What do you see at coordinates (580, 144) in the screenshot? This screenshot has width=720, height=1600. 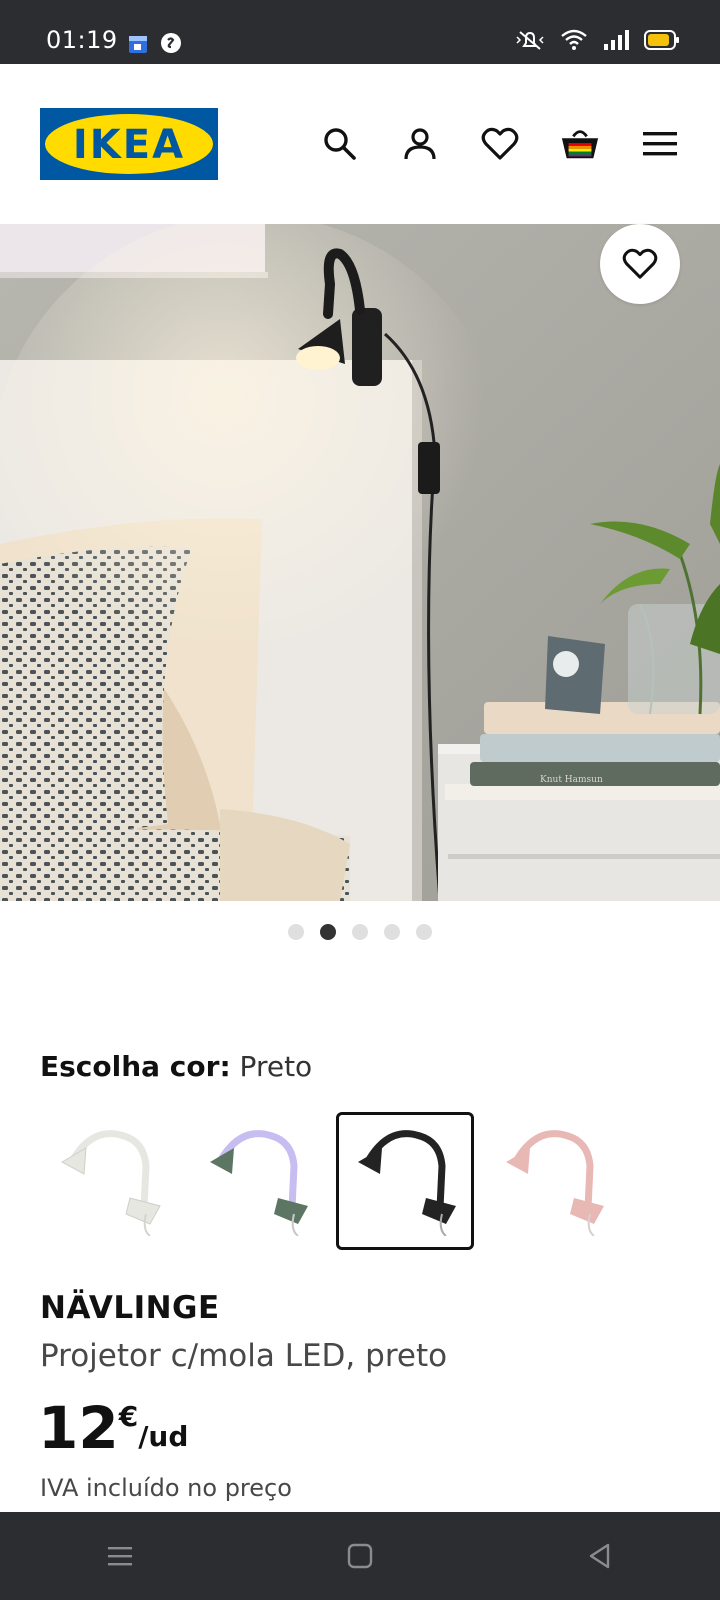 I see `cart-icon` at bounding box center [580, 144].